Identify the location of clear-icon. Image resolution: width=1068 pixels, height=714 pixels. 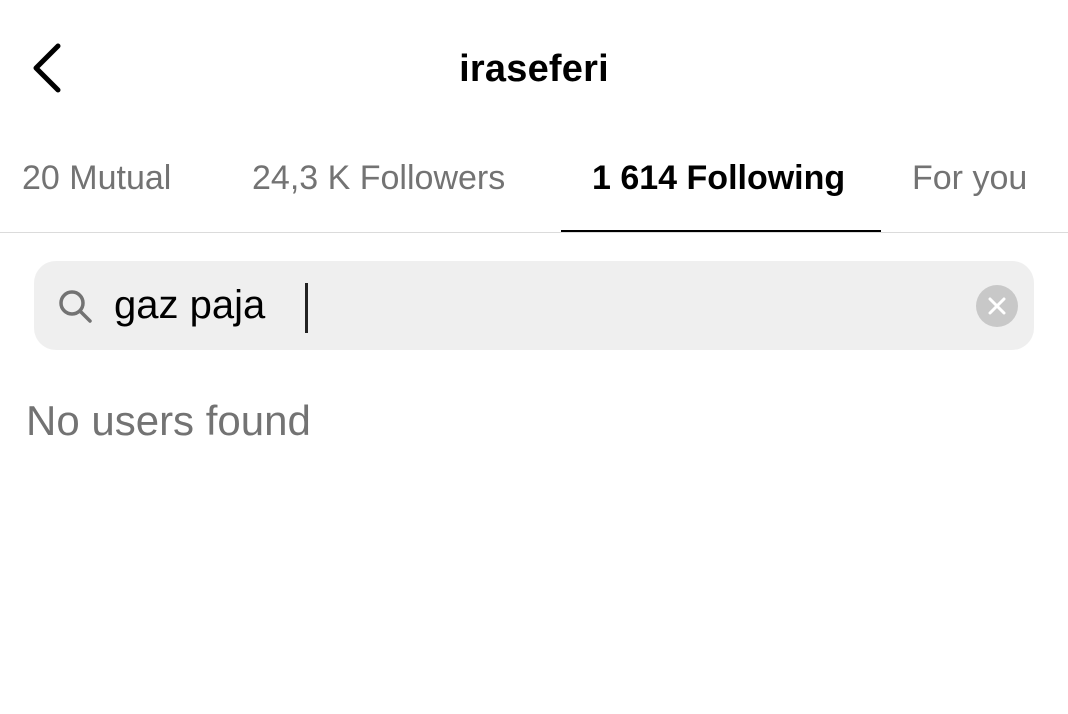
(997, 306).